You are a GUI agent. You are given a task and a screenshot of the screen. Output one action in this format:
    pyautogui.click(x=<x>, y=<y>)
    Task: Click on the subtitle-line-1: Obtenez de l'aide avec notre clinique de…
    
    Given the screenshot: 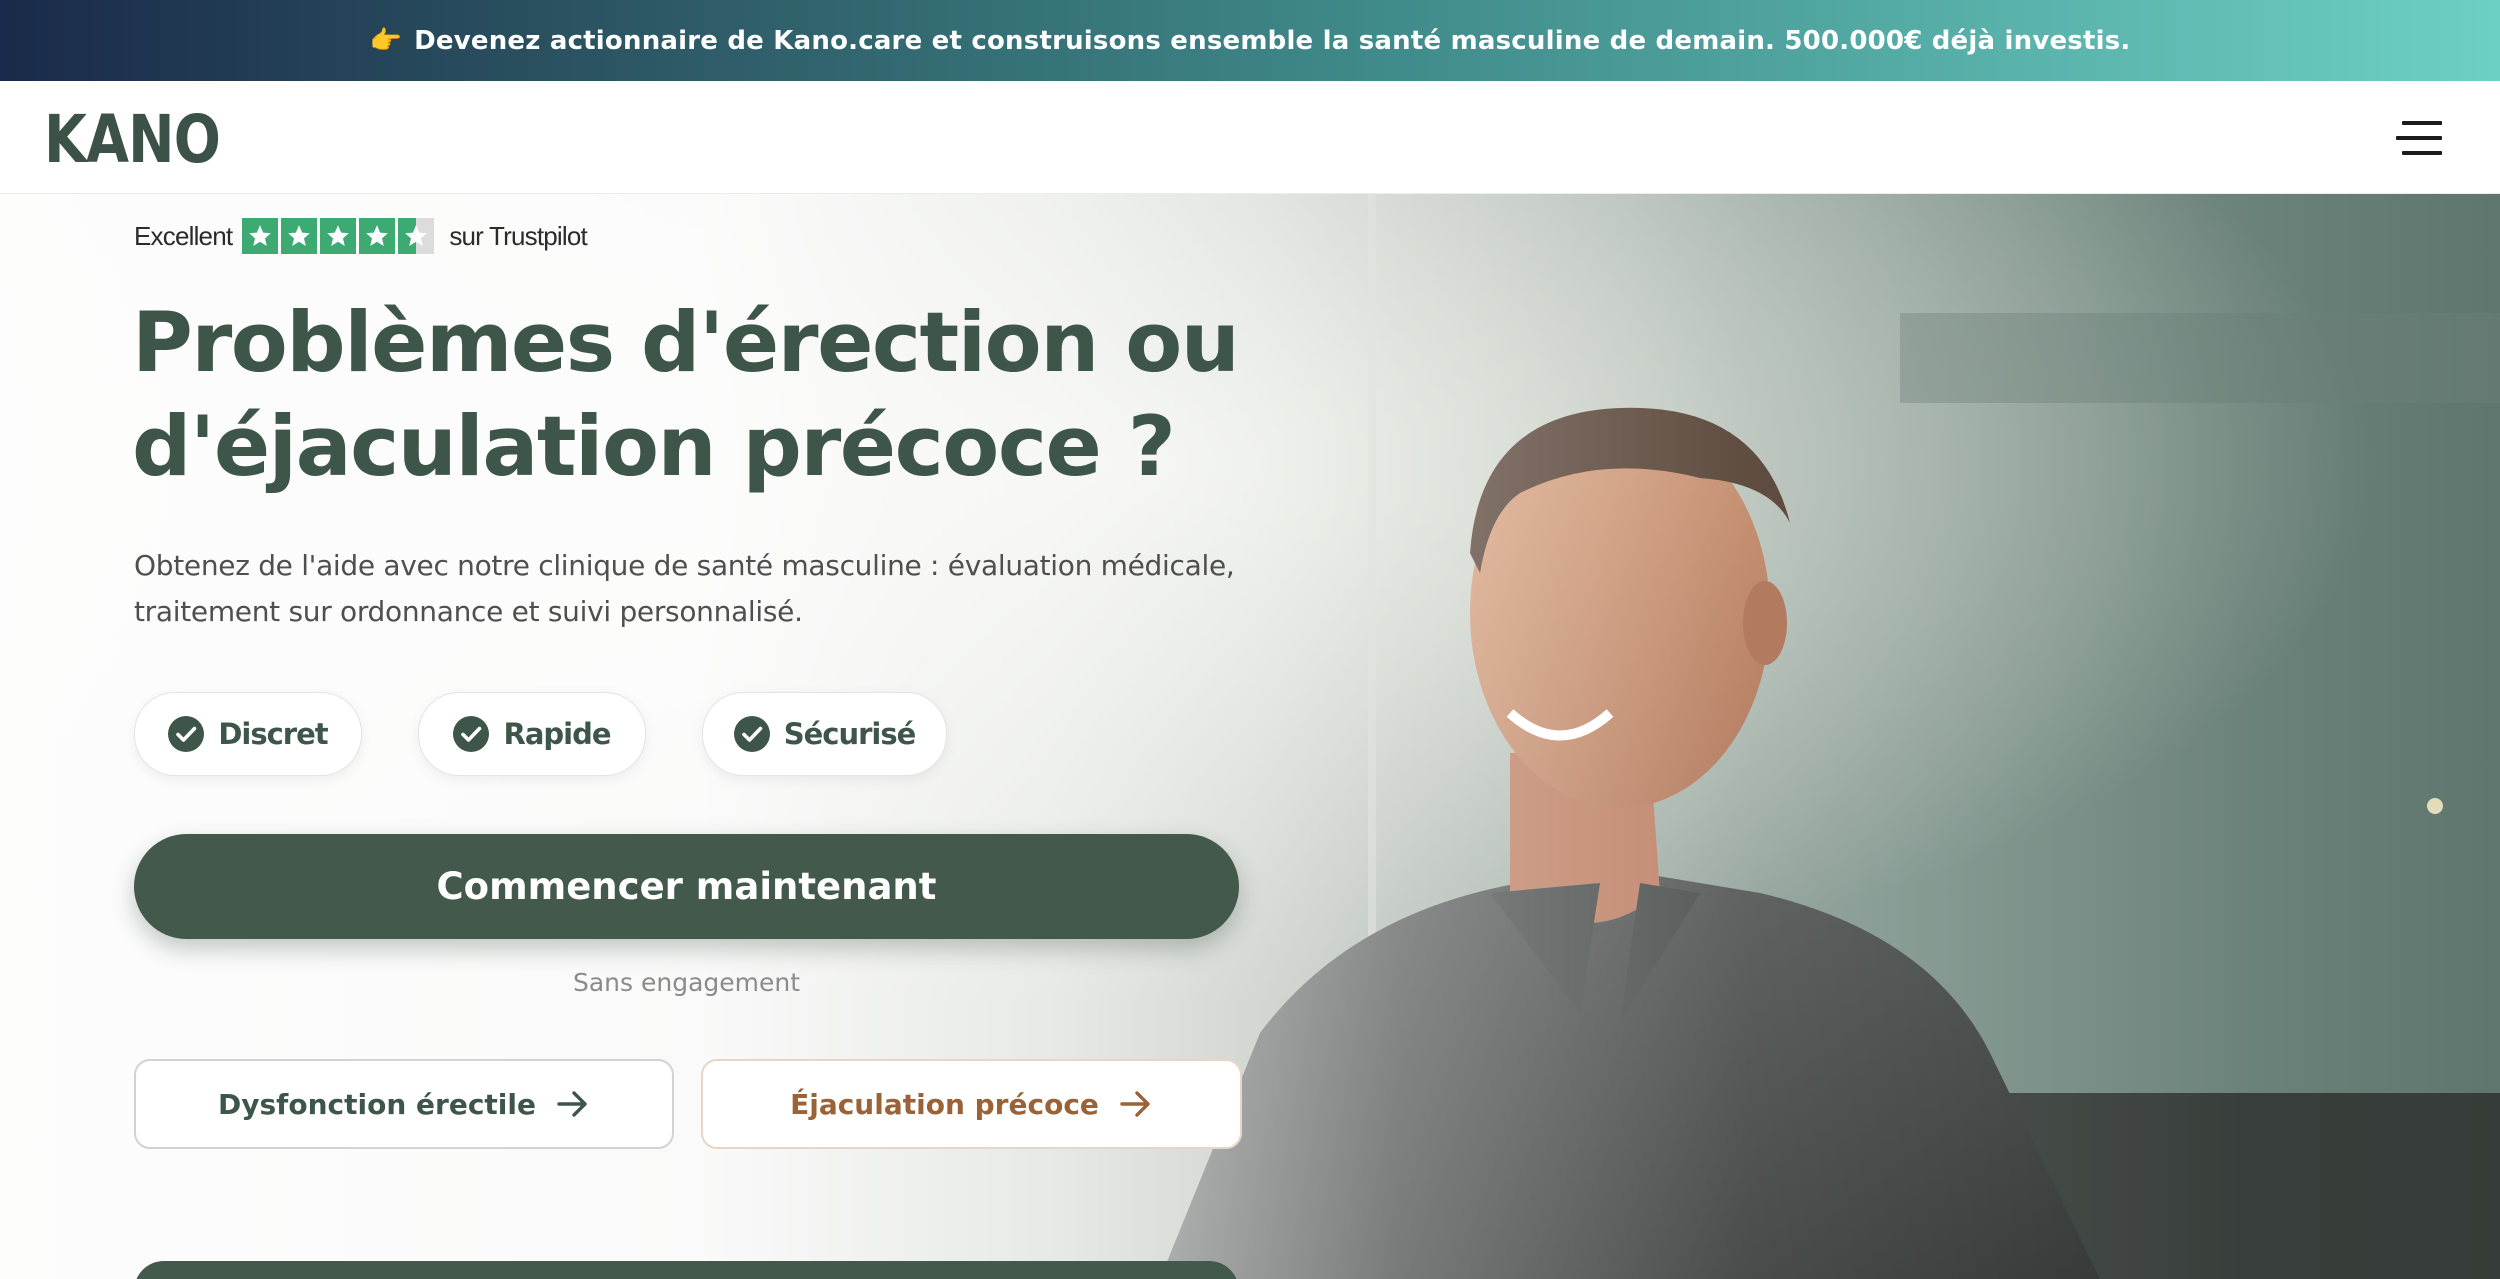 What is the action you would take?
    pyautogui.click(x=684, y=565)
    